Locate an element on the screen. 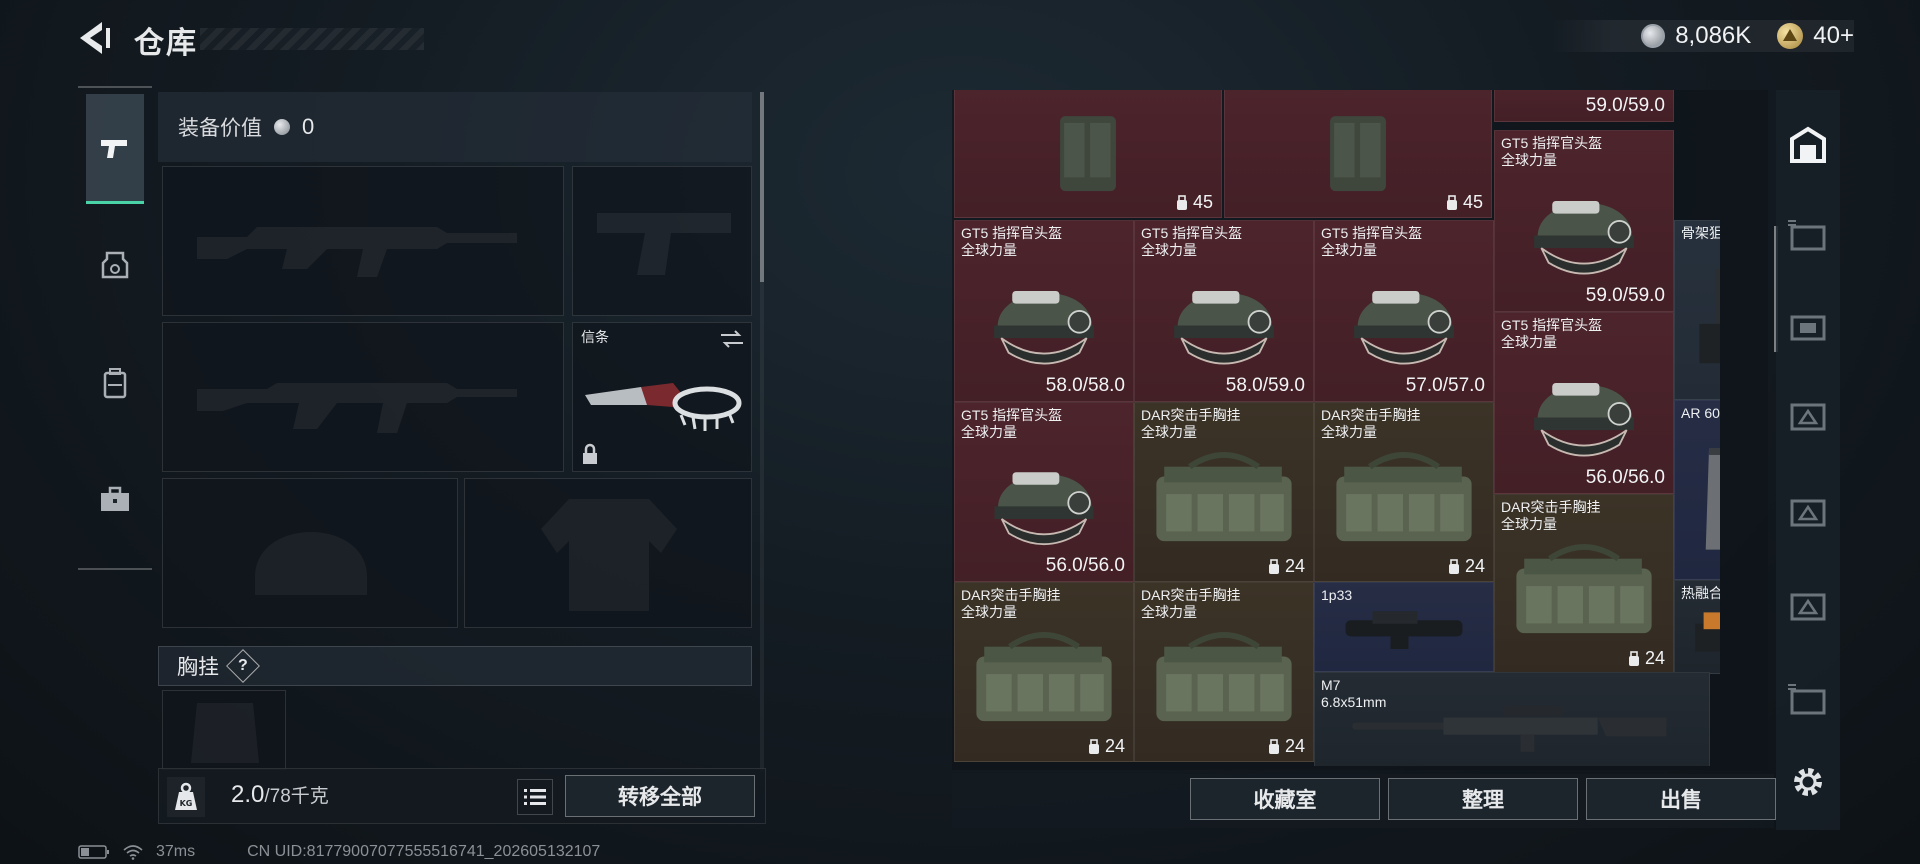 Image resolution: width=1920 pixels, height=864 pixels. collection-room-button: 收藏室 is located at coordinates (1285, 799).